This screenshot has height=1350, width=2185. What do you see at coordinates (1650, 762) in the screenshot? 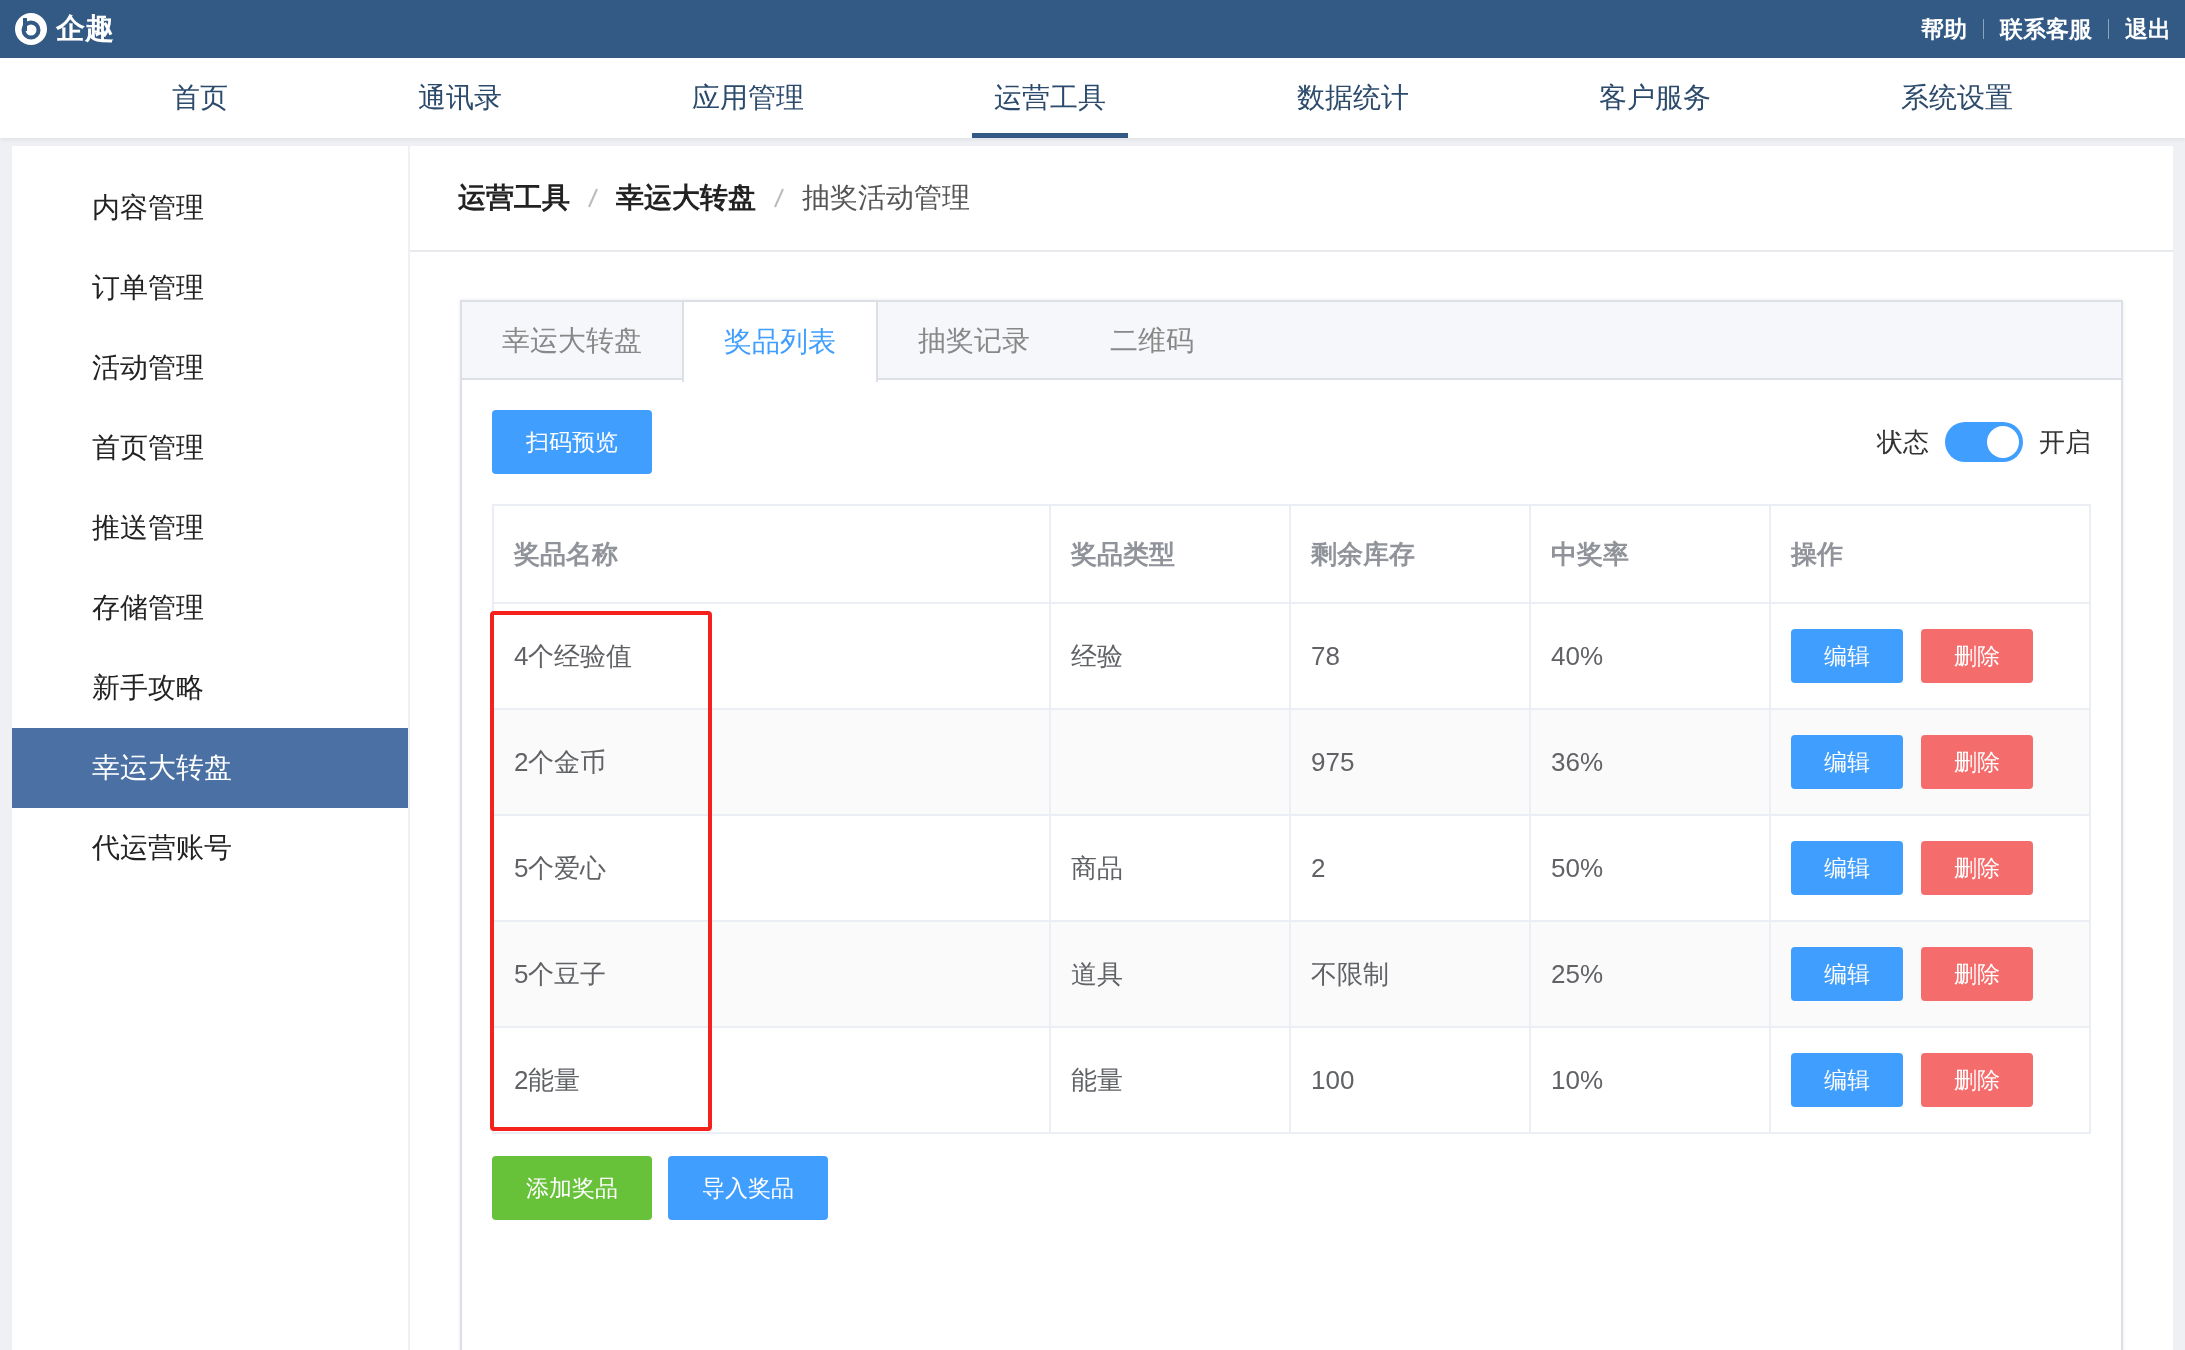
I see `table-cell: 36%` at bounding box center [1650, 762].